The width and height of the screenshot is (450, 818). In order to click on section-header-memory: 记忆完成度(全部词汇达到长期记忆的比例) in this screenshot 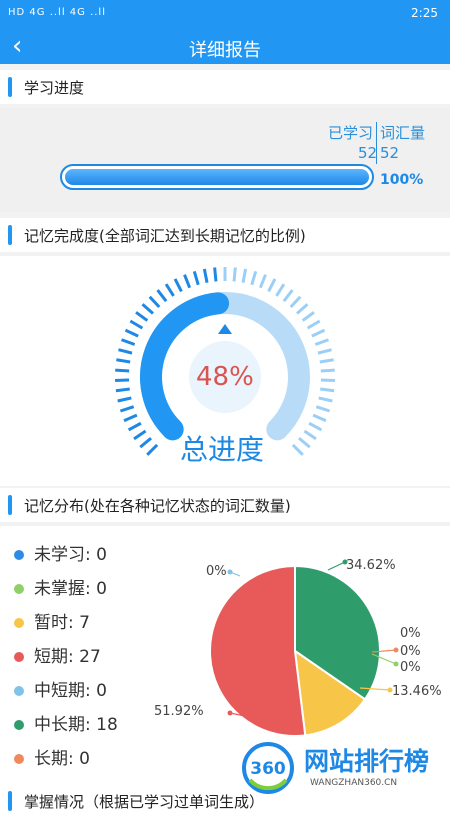, I will do `click(225, 235)`.